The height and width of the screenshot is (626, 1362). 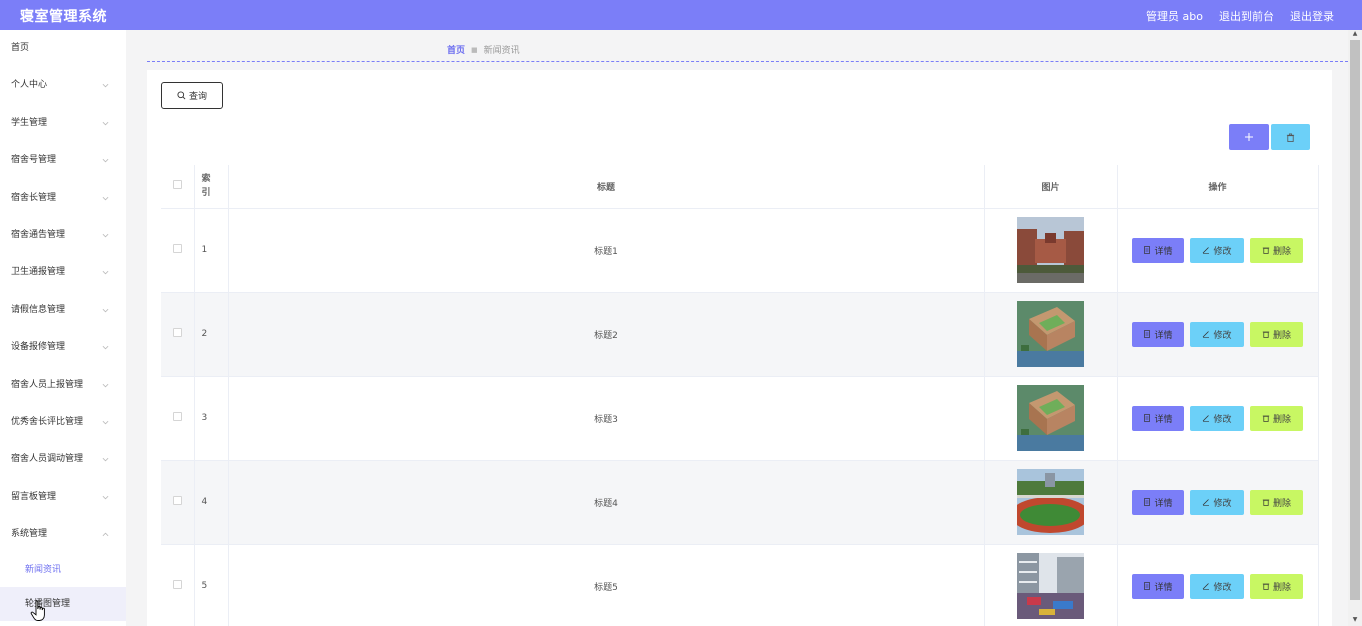 What do you see at coordinates (63, 422) in the screenshot?
I see `sidebar-item: 优秀舍长评比管理` at bounding box center [63, 422].